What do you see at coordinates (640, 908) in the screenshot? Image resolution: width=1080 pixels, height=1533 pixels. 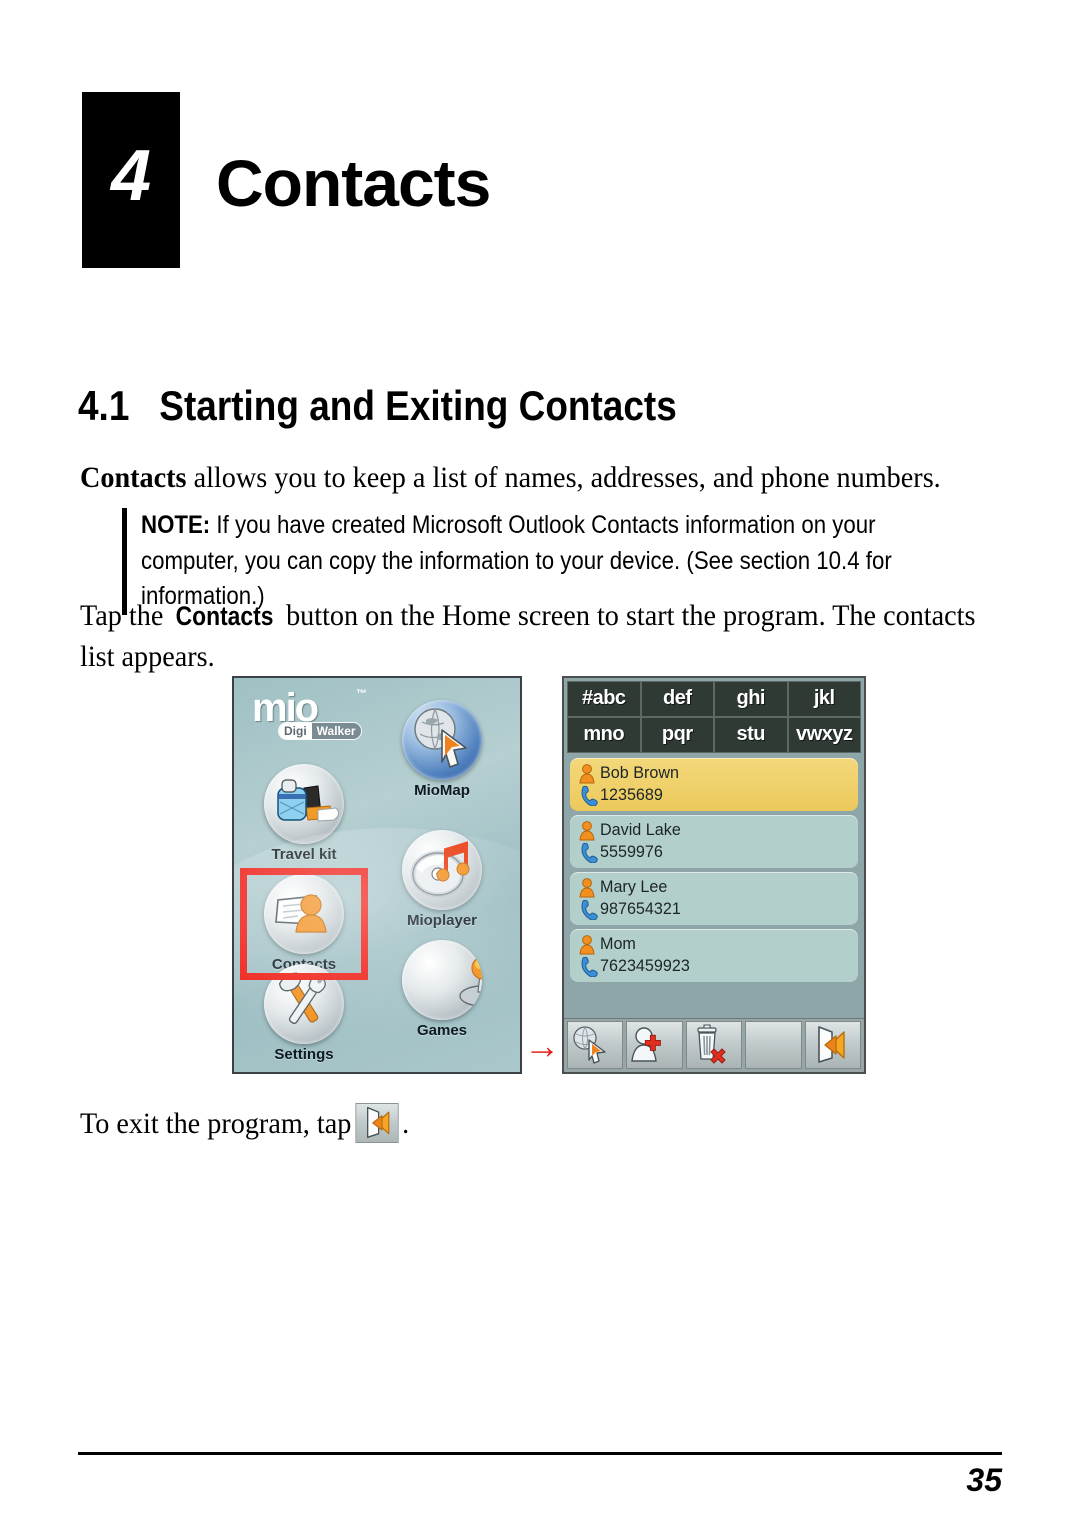 I see `contact-phone: 987654321` at bounding box center [640, 908].